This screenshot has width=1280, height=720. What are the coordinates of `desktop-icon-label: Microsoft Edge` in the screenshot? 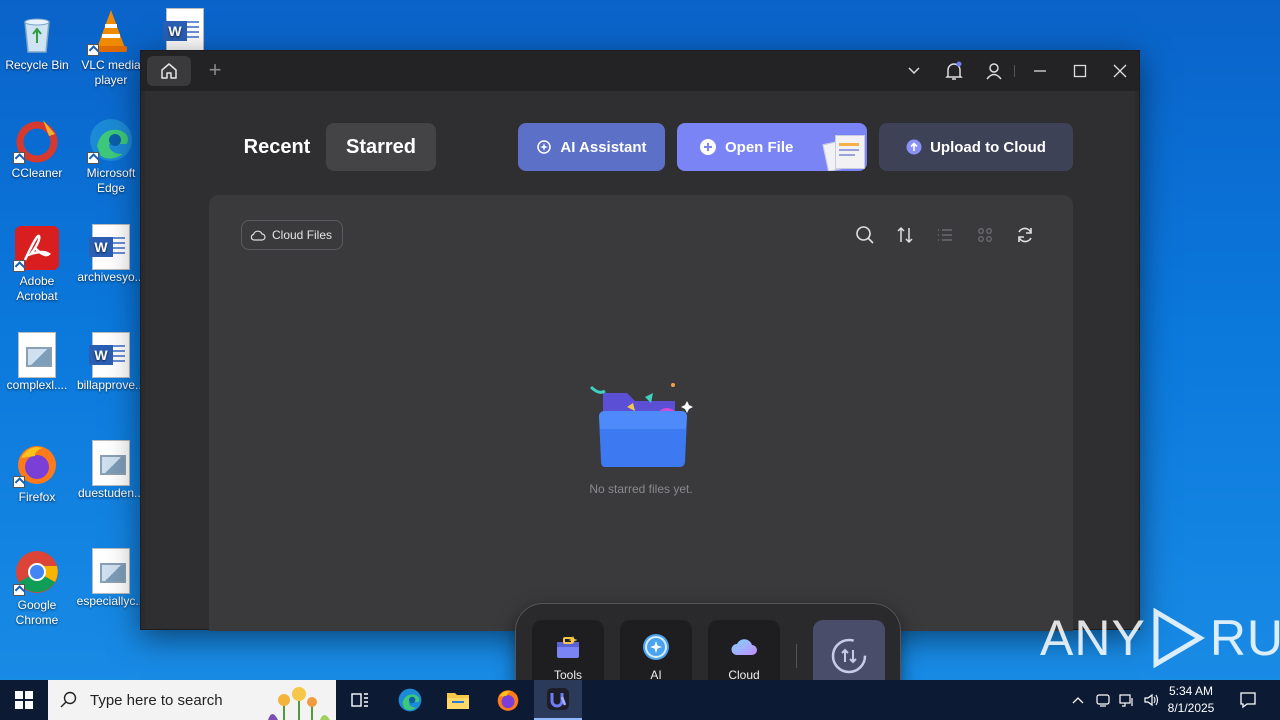 It's located at (111, 180).